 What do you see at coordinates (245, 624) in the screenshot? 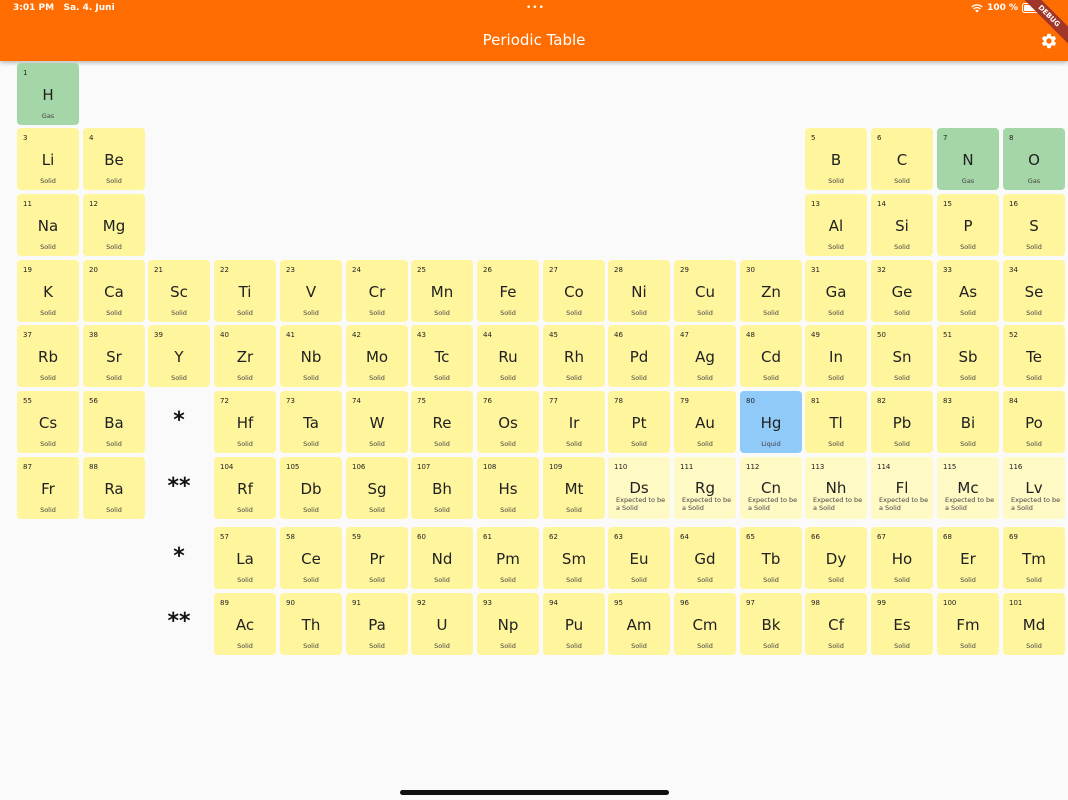
I see `element-tile-ac: 89 Ac Solid` at bounding box center [245, 624].